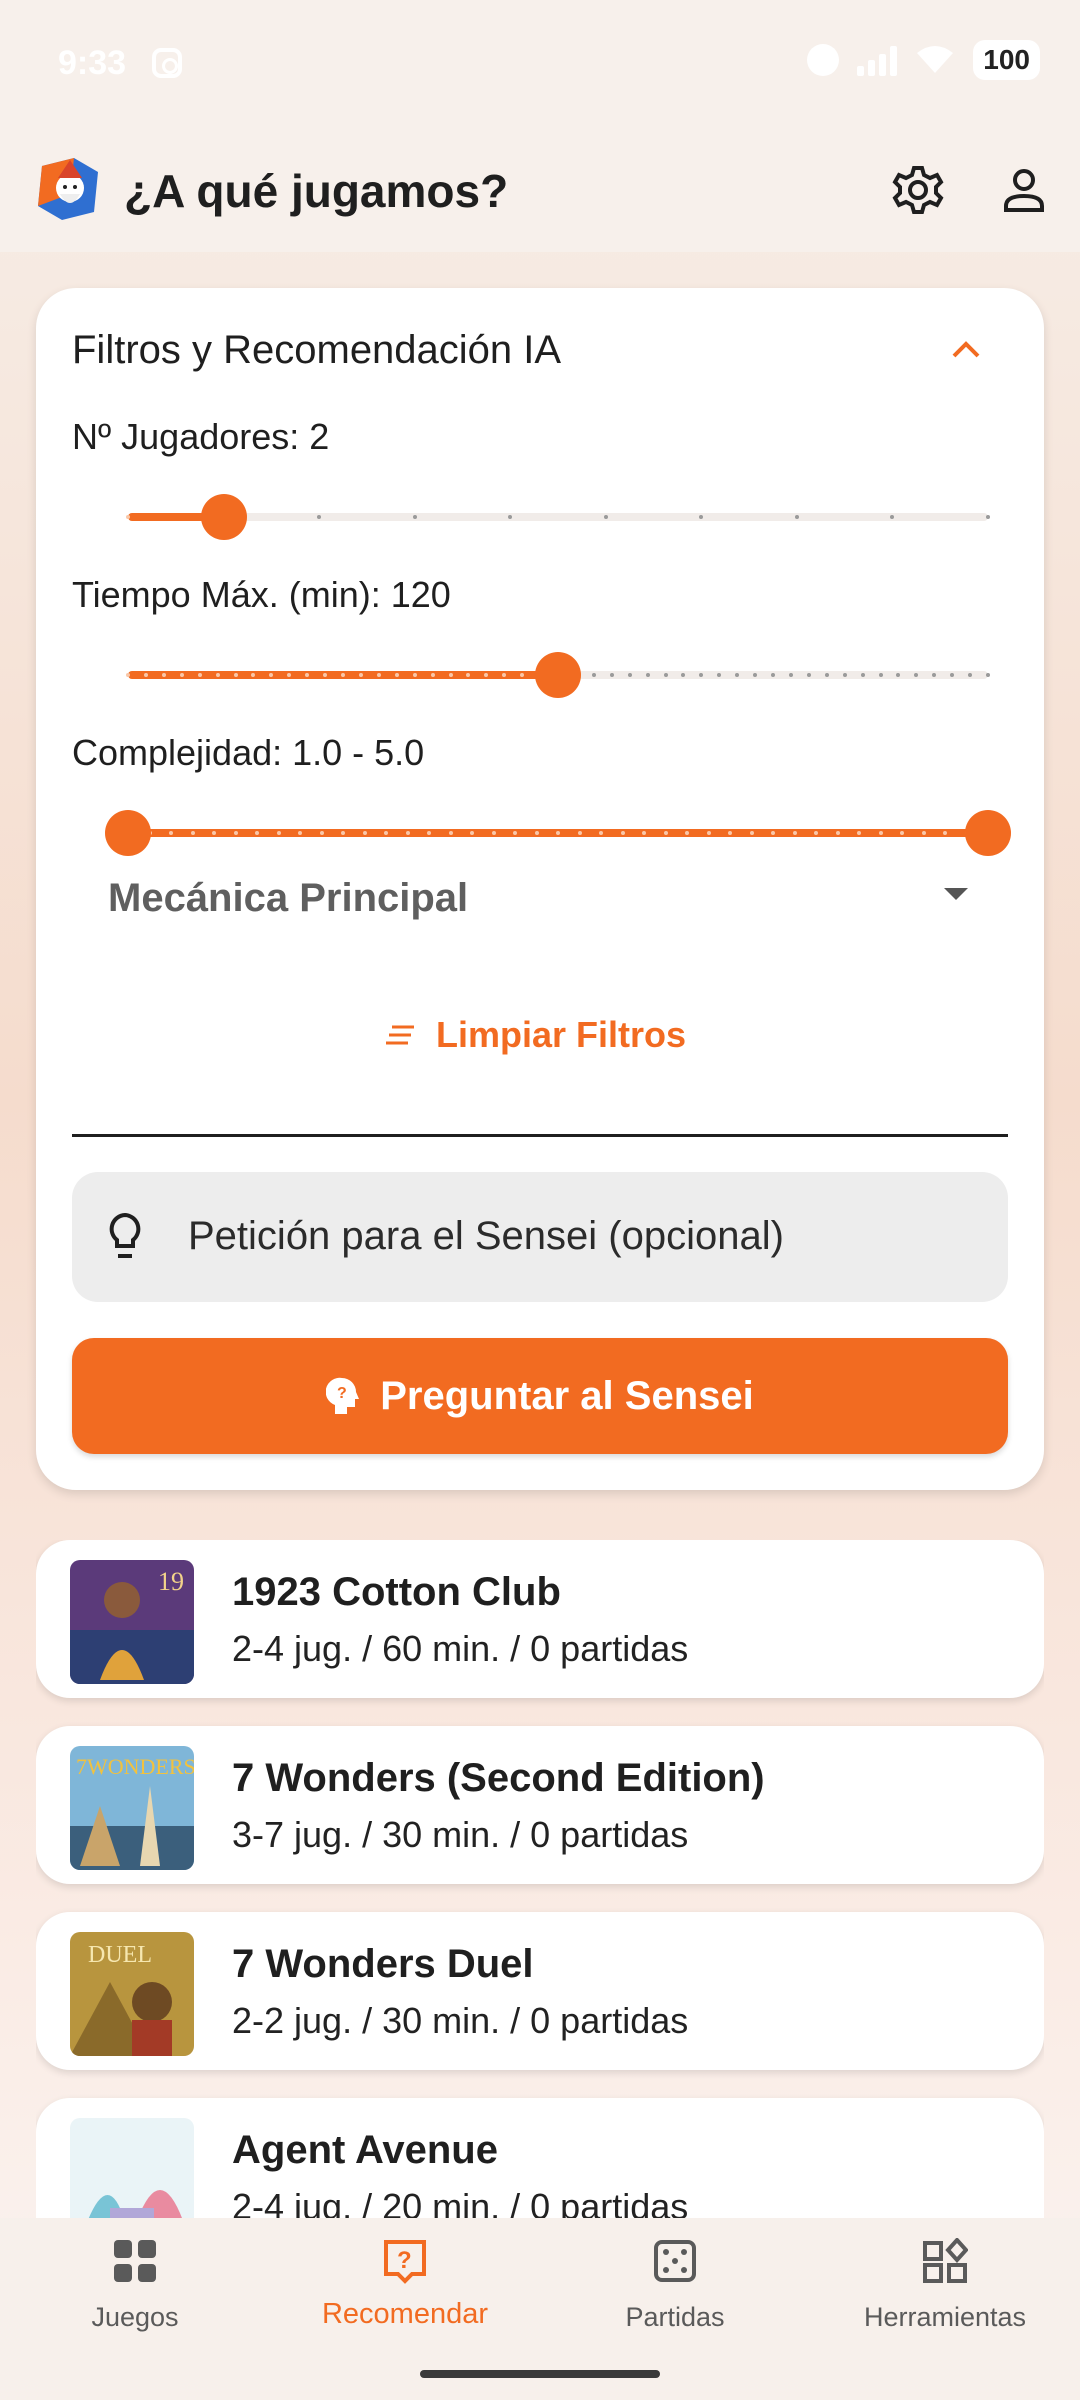 The image size is (1080, 2400). Describe the element at coordinates (132, 2169) in the screenshot. I see `game-cover-image` at that location.